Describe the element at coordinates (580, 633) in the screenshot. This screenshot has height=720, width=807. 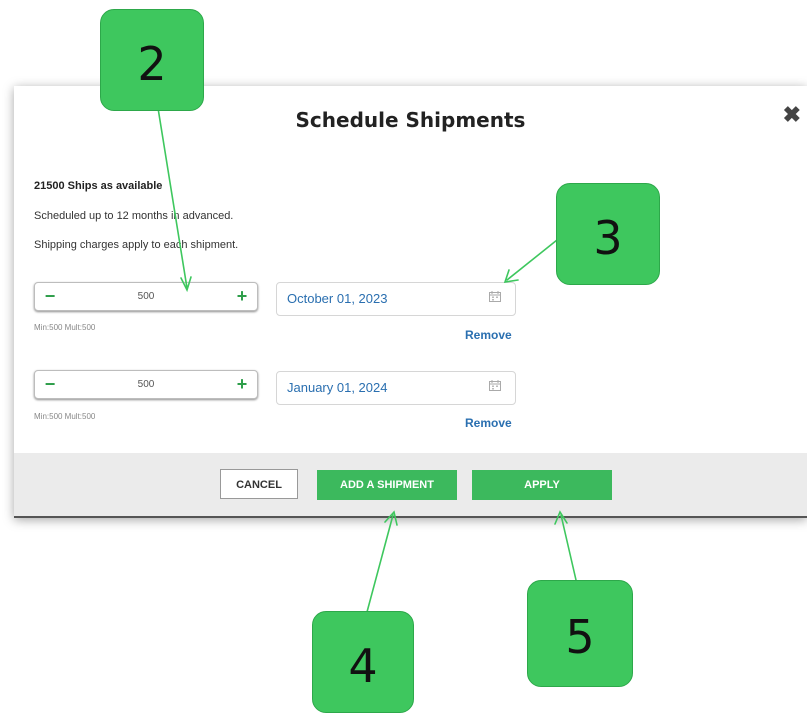
I see `callout-5: 5` at that location.